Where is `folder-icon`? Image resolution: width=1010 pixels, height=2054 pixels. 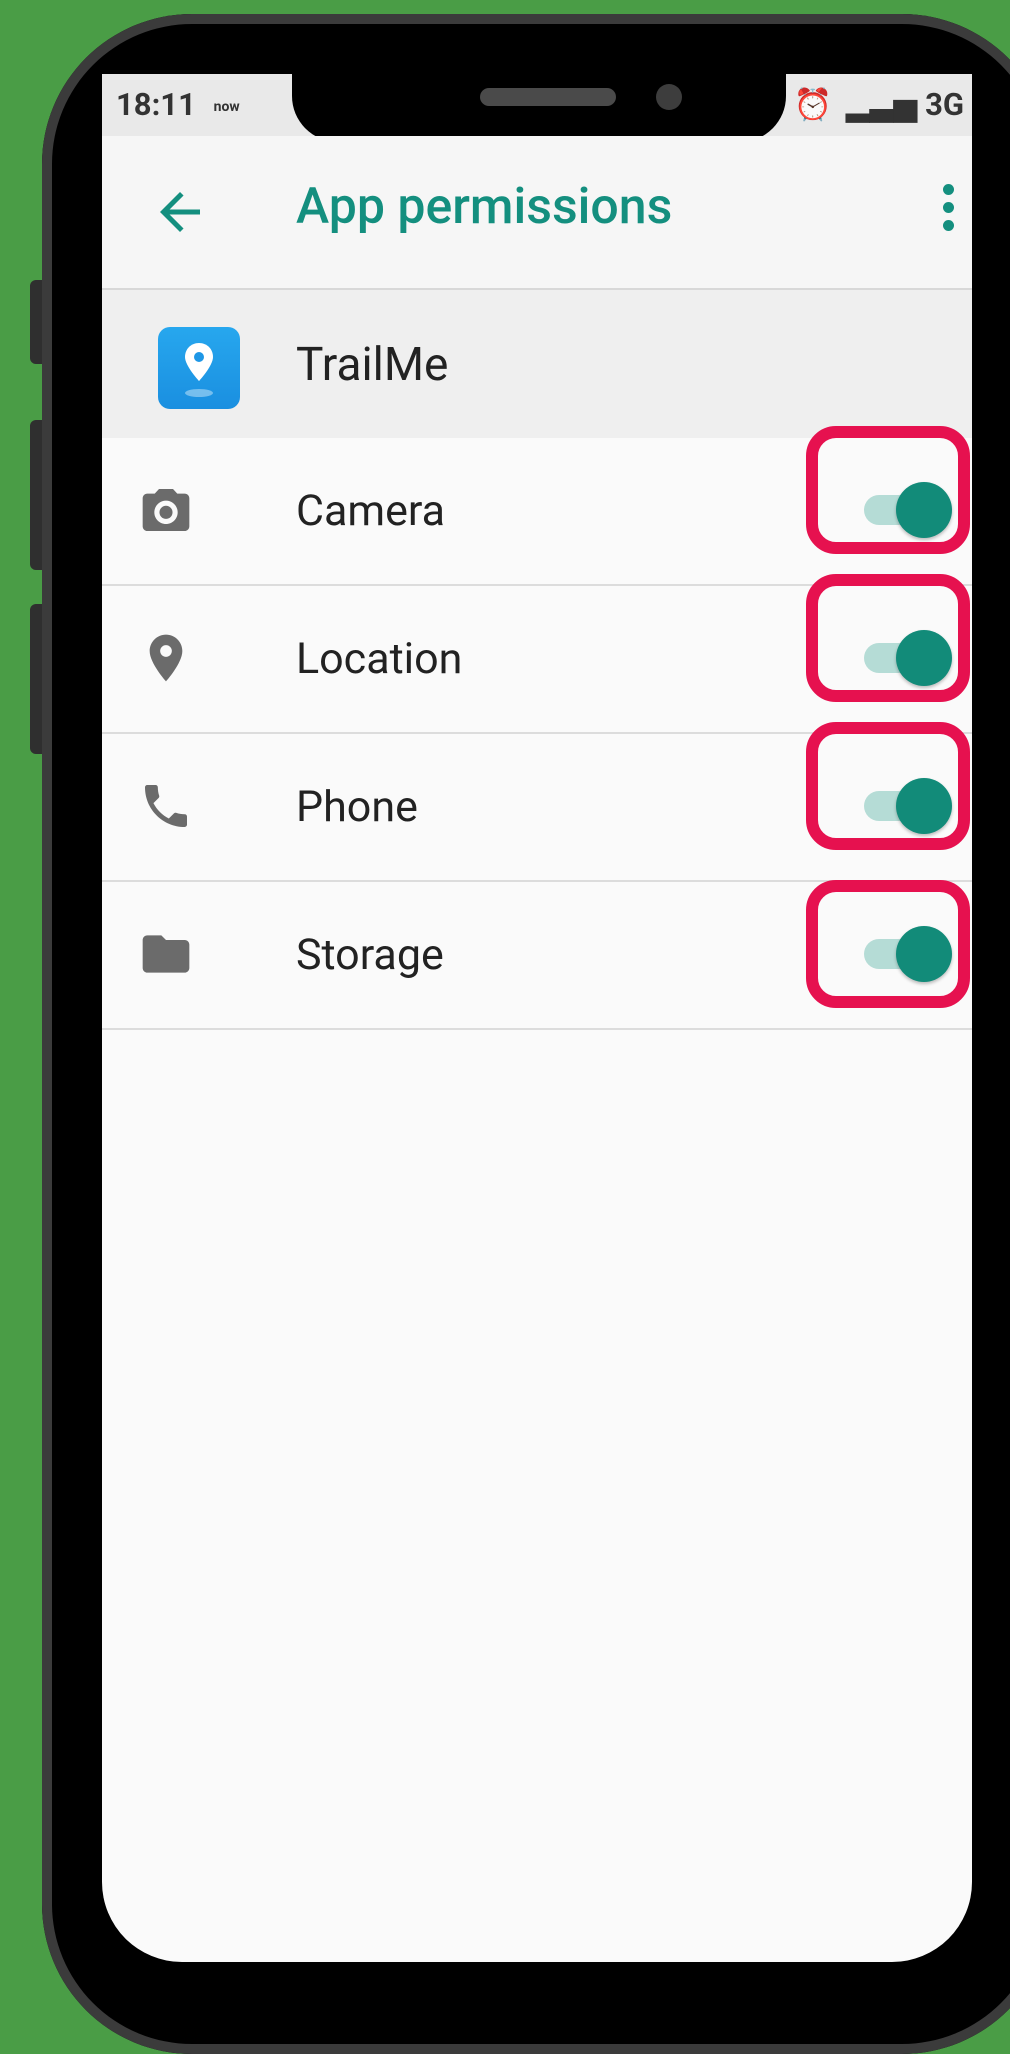
folder-icon is located at coordinates (166, 954).